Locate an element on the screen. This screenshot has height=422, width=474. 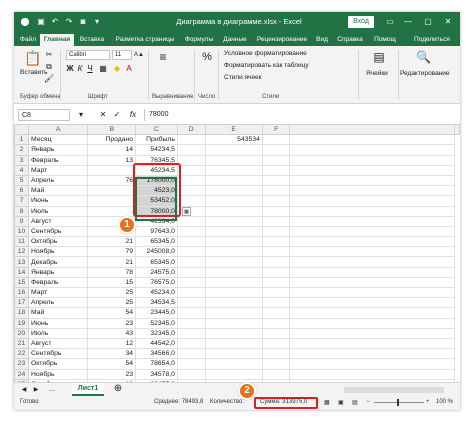
cell-sold: 43 is located at coordinates (112, 333).